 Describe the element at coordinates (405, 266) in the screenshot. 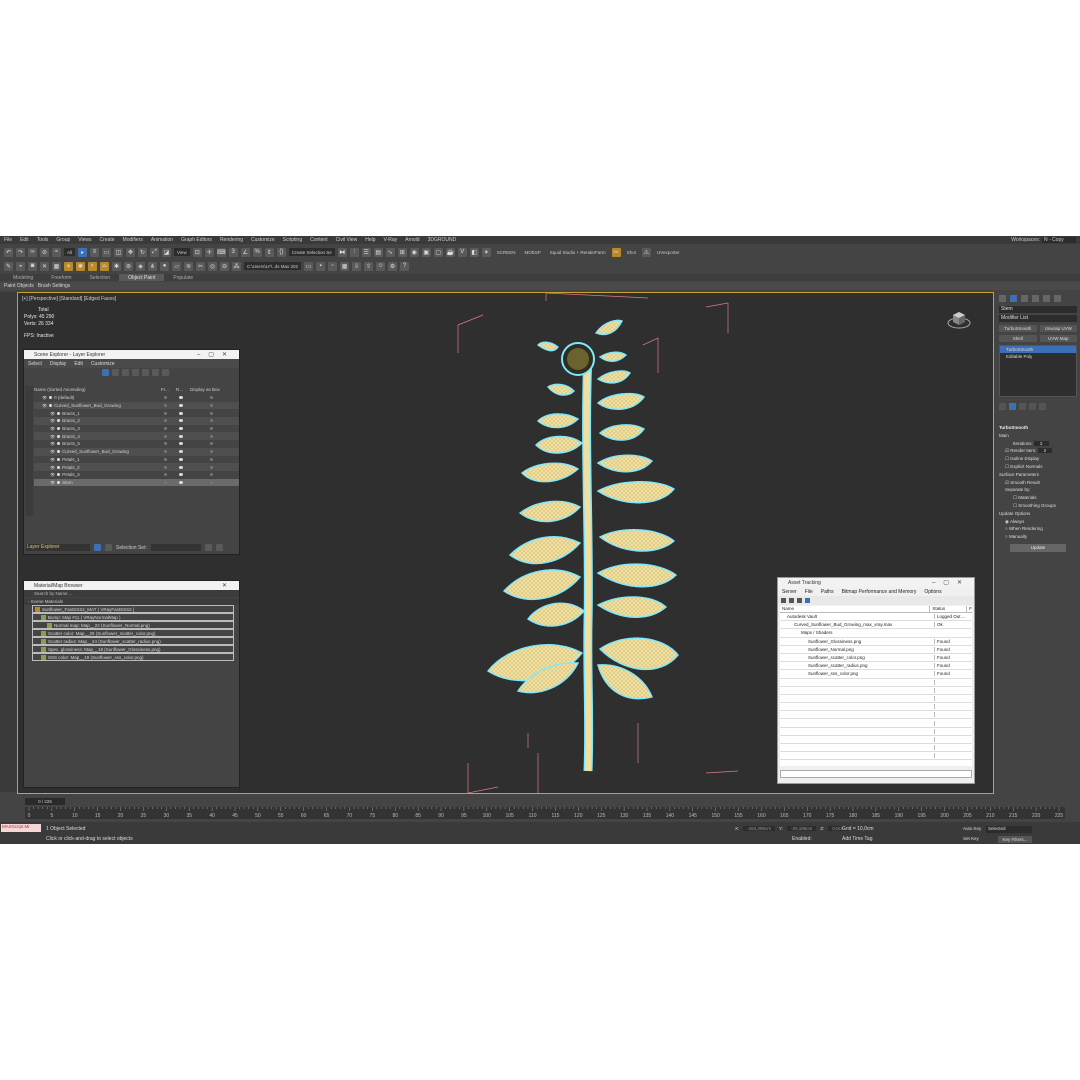

I see `help-icon: ?` at that location.